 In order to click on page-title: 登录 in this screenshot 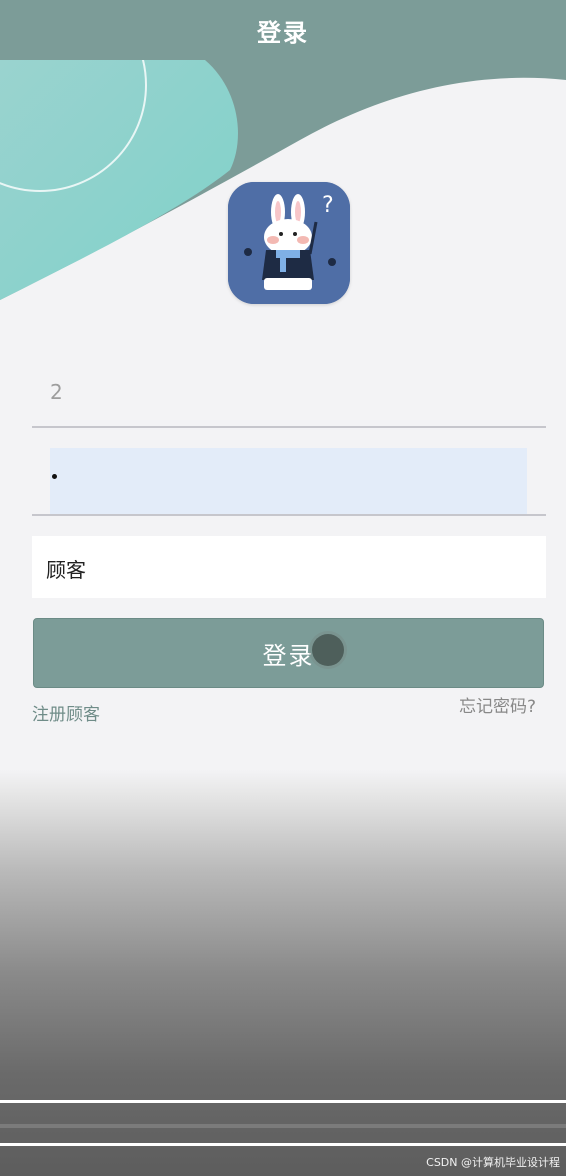, I will do `click(283, 32)`.